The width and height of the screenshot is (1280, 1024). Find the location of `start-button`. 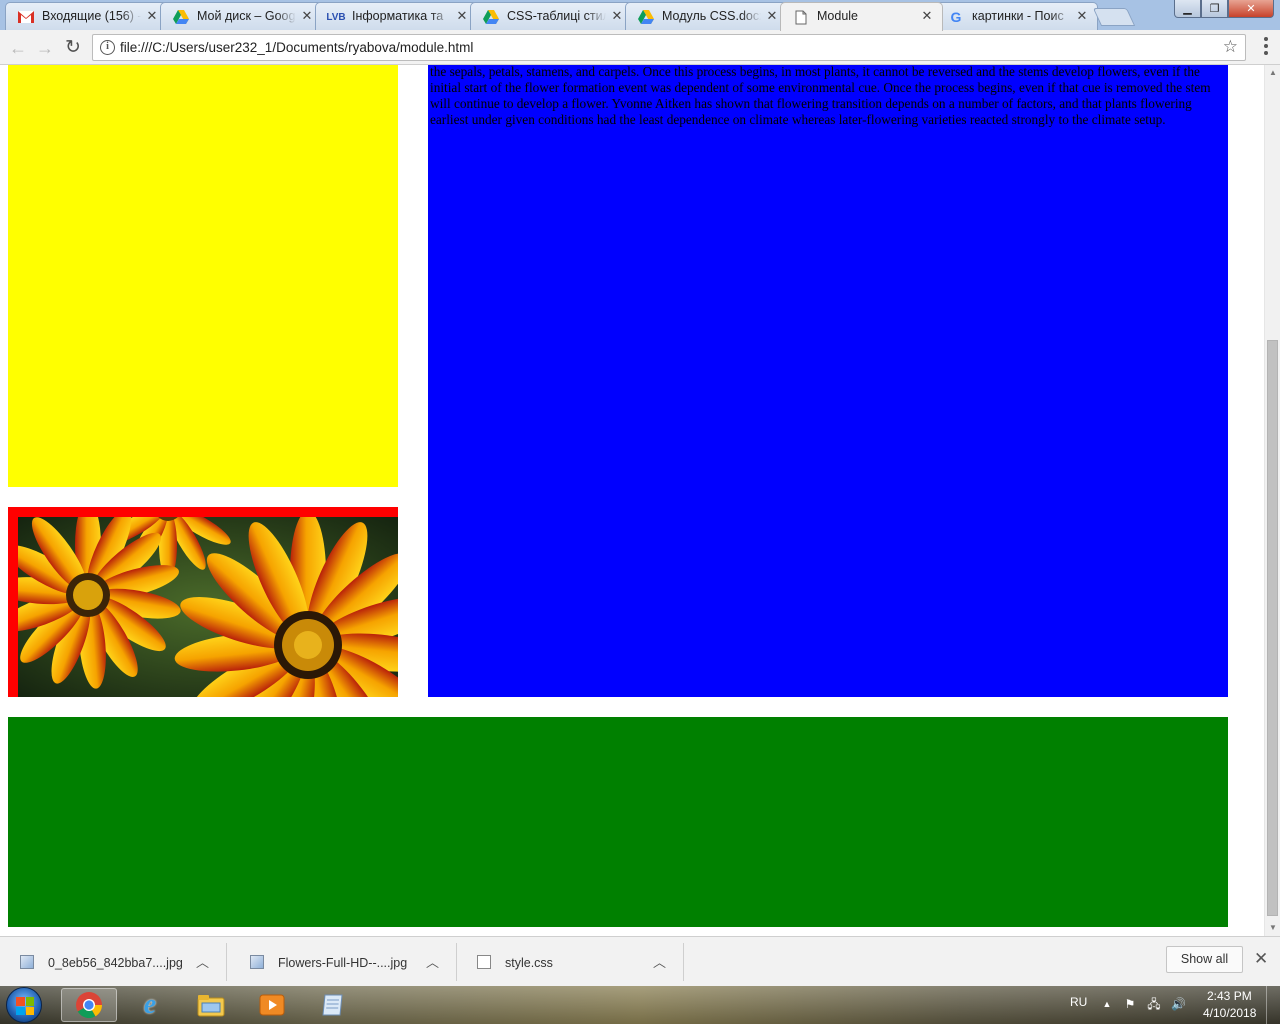

start-button is located at coordinates (24, 1005).